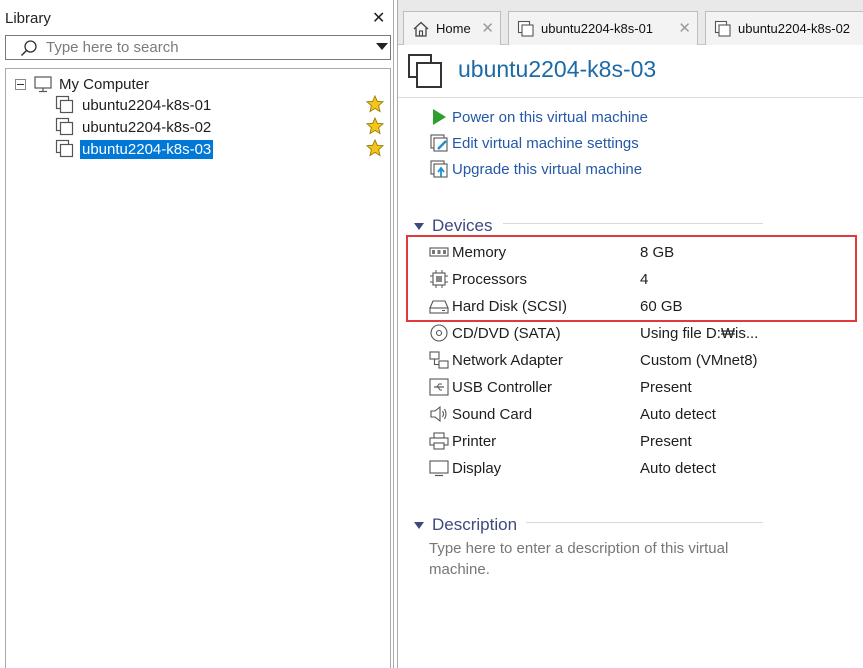  I want to click on vm-label: ubuntu2204-k8s-01, so click(146, 105).